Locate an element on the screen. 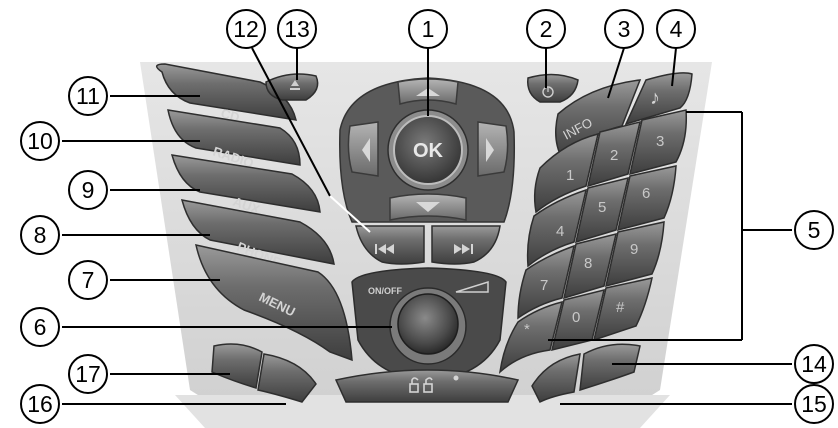  key-8-label: 8 is located at coordinates (588, 263).